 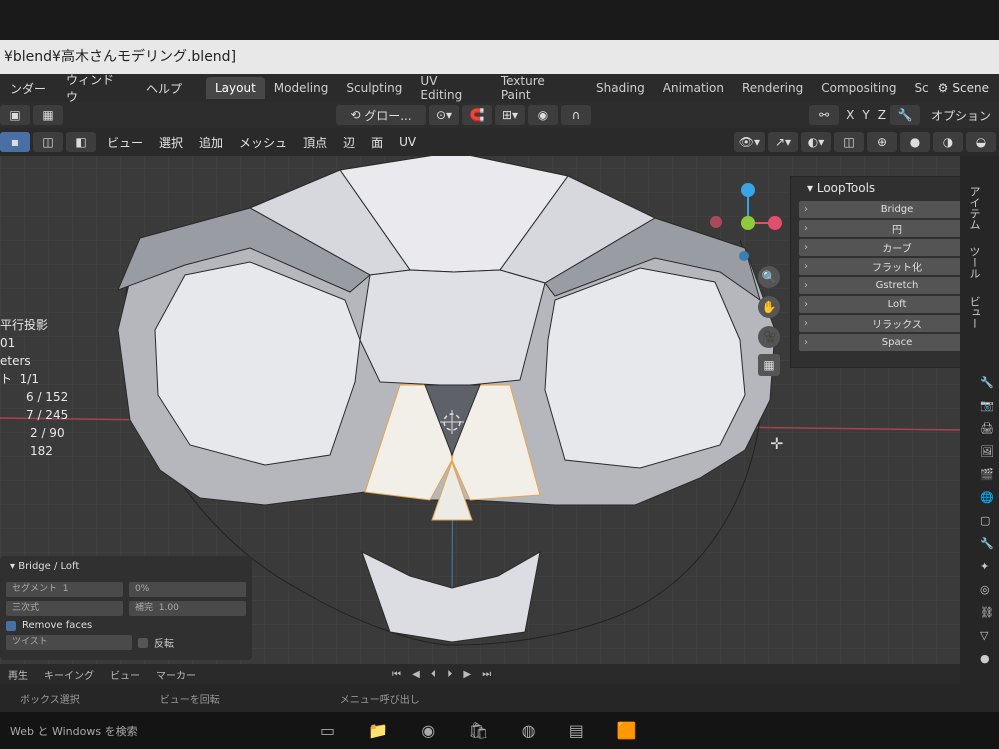 I want to click on looptools-flatten: › フラット化, so click(x=890, y=266).